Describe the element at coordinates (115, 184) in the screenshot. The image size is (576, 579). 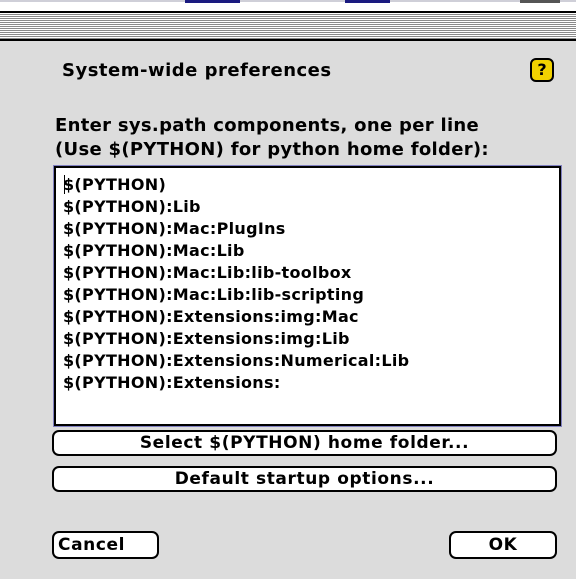
I see `path-line: $(PYTHON)` at that location.